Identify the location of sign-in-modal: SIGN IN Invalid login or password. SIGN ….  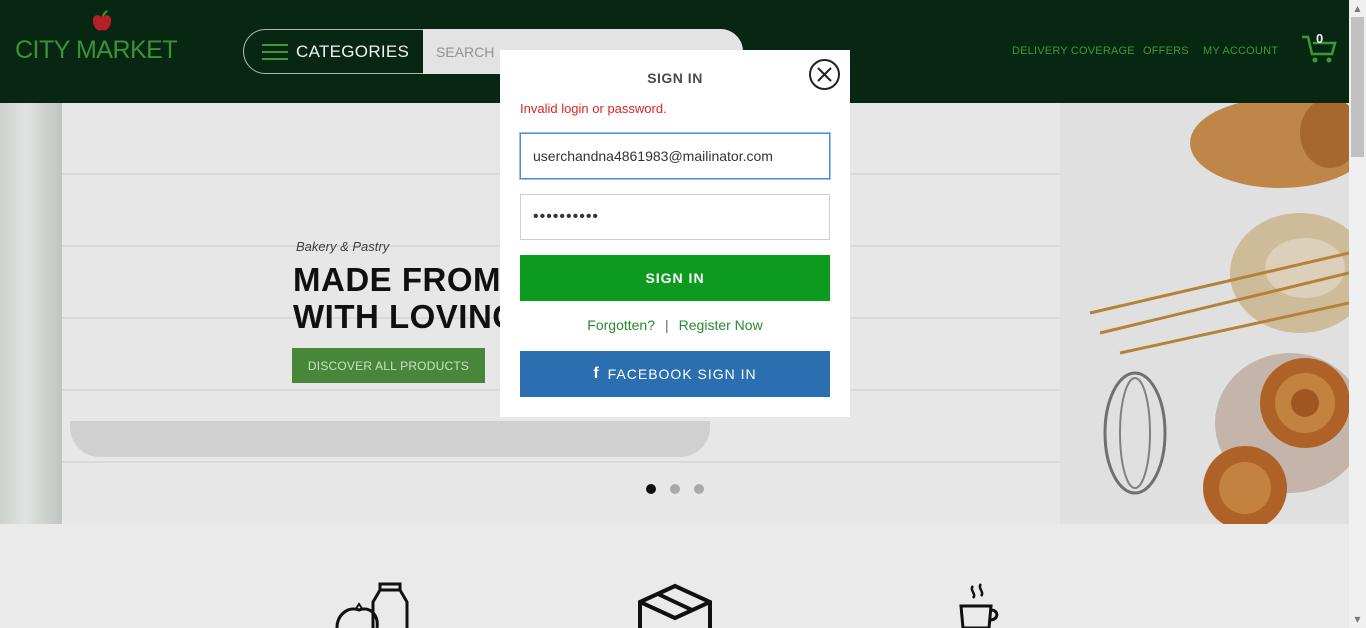
(675, 233).